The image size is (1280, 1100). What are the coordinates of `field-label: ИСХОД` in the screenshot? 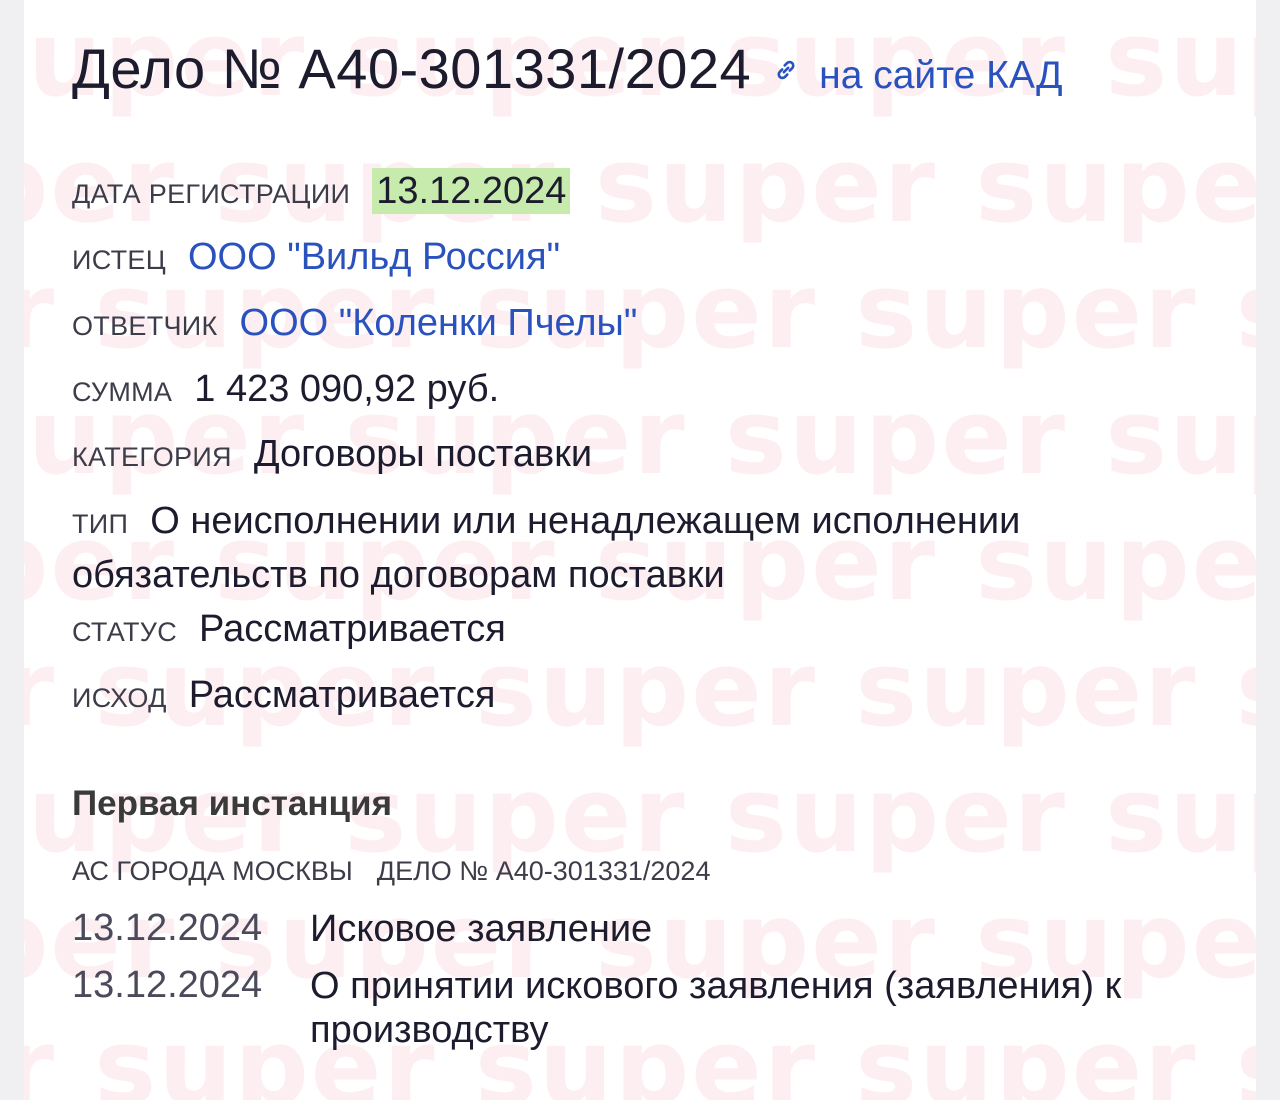 It's located at (119, 698).